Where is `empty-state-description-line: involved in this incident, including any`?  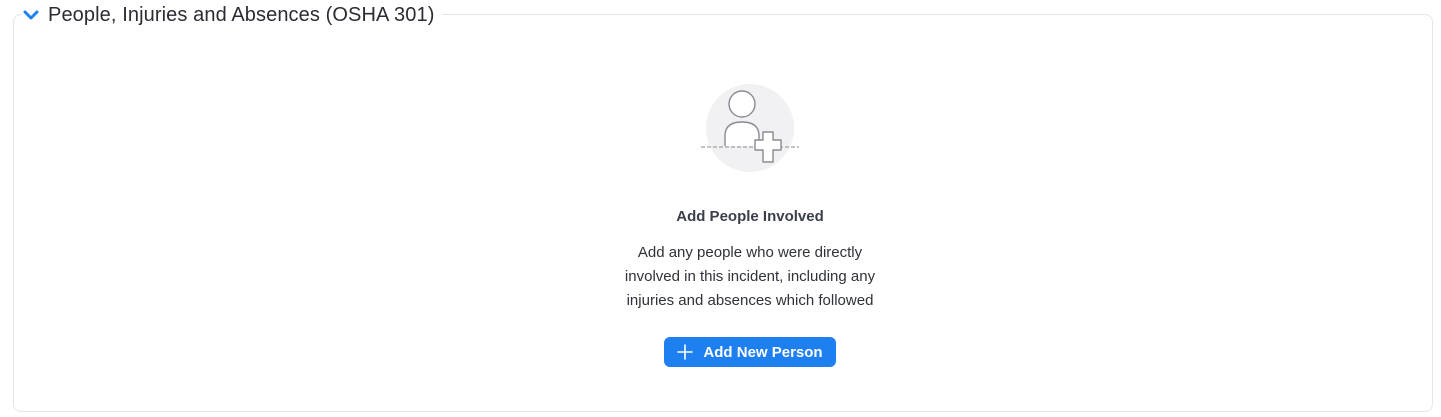
empty-state-description-line: involved in this incident, including any is located at coordinates (750, 276).